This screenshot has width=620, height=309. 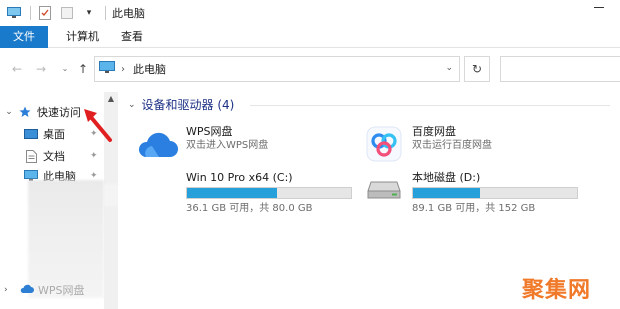 What do you see at coordinates (557, 290) in the screenshot?
I see `watermark-logo: 聚集网` at bounding box center [557, 290].